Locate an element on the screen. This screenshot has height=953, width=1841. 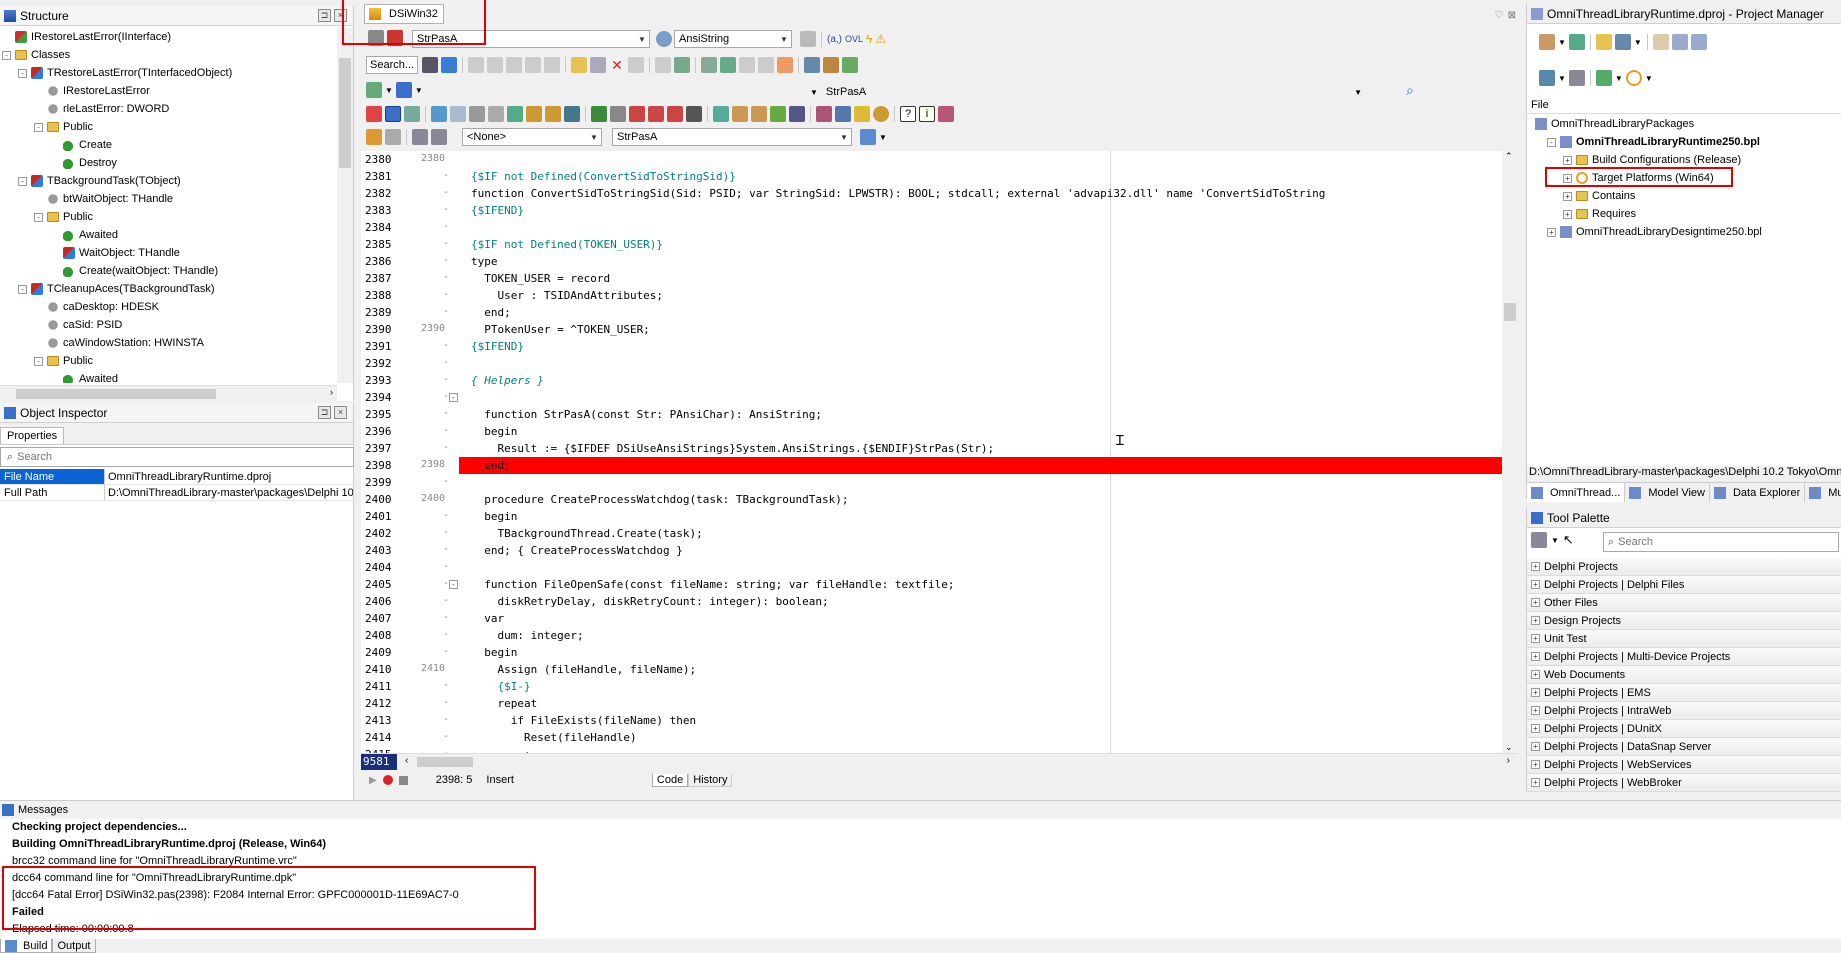
inspector-row: File Name OmniThreadLibraryRuntime.dproj is located at coordinates (176, 477).